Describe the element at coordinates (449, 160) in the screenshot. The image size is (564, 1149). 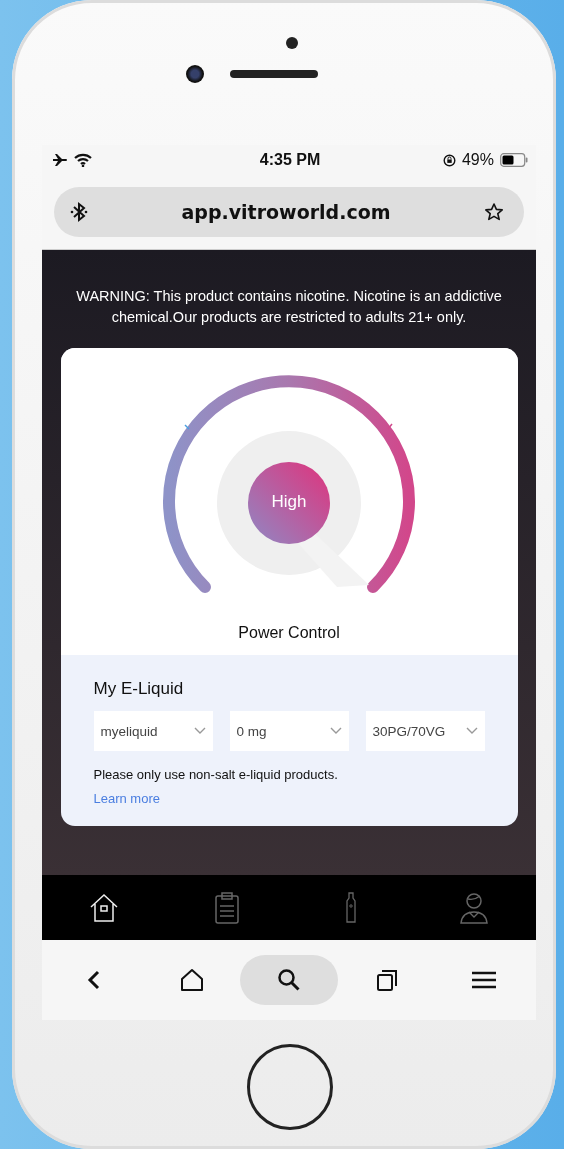
I see `rotation-lock-icon` at that location.